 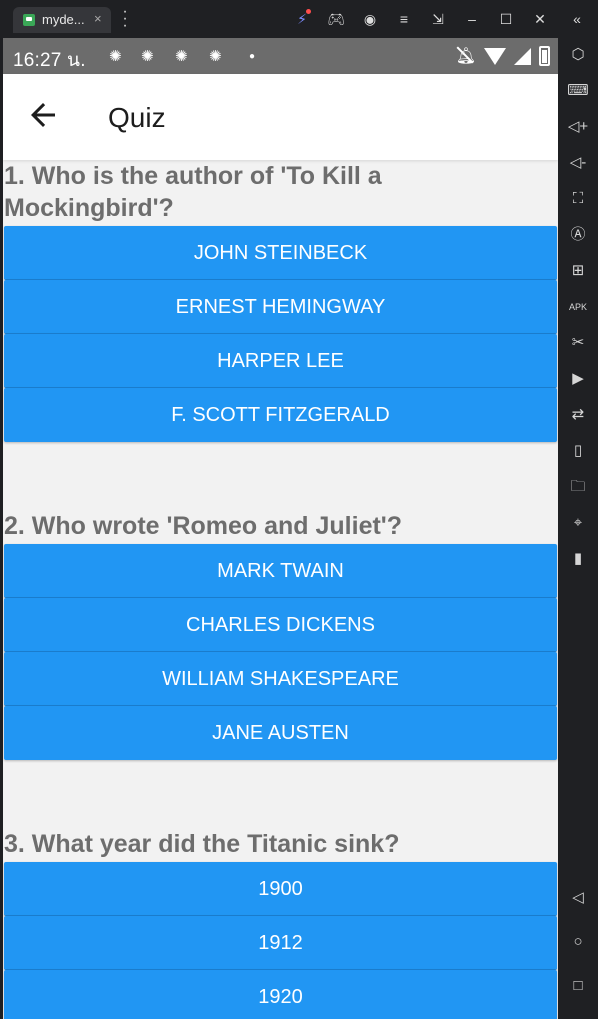 I want to click on keyboard-icon: ⌨, so click(x=578, y=91).